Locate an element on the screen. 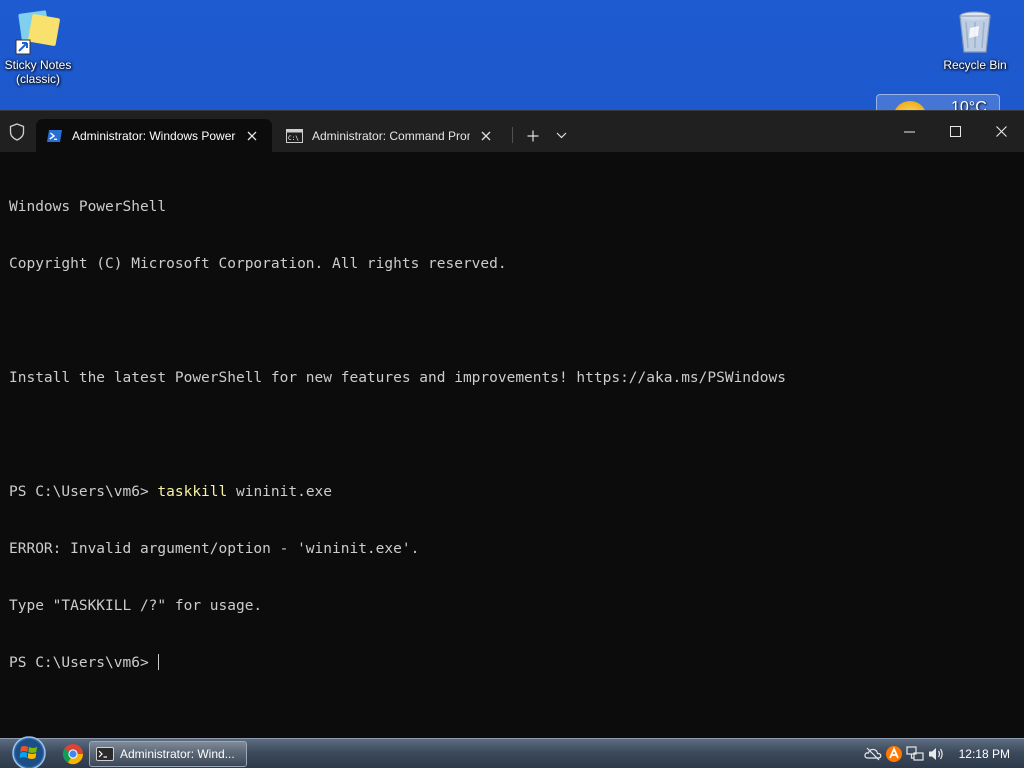 The height and width of the screenshot is (768, 1024). tab-dropdown-button is located at coordinates (561, 135).